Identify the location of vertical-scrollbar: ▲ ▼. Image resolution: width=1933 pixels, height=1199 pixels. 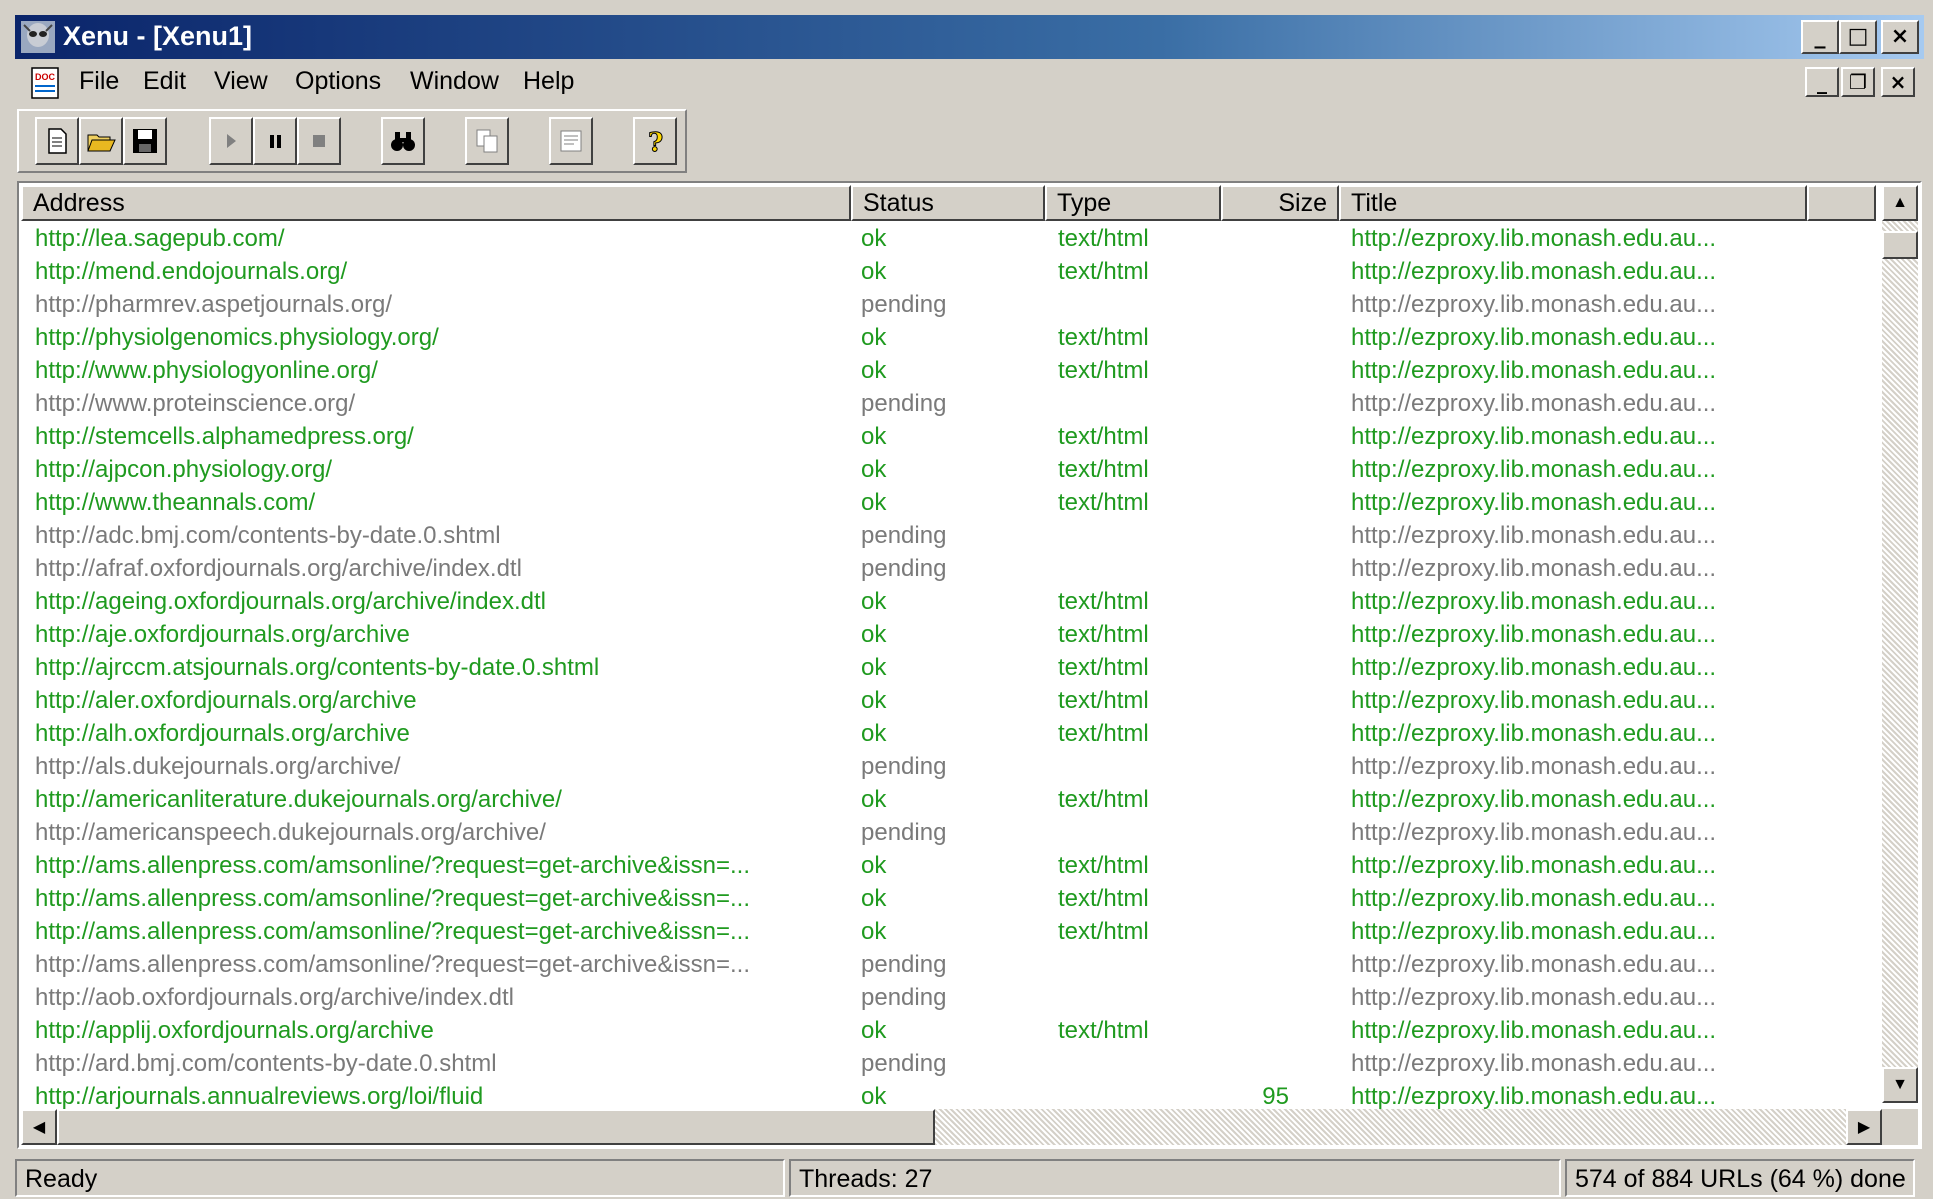
(1900, 644).